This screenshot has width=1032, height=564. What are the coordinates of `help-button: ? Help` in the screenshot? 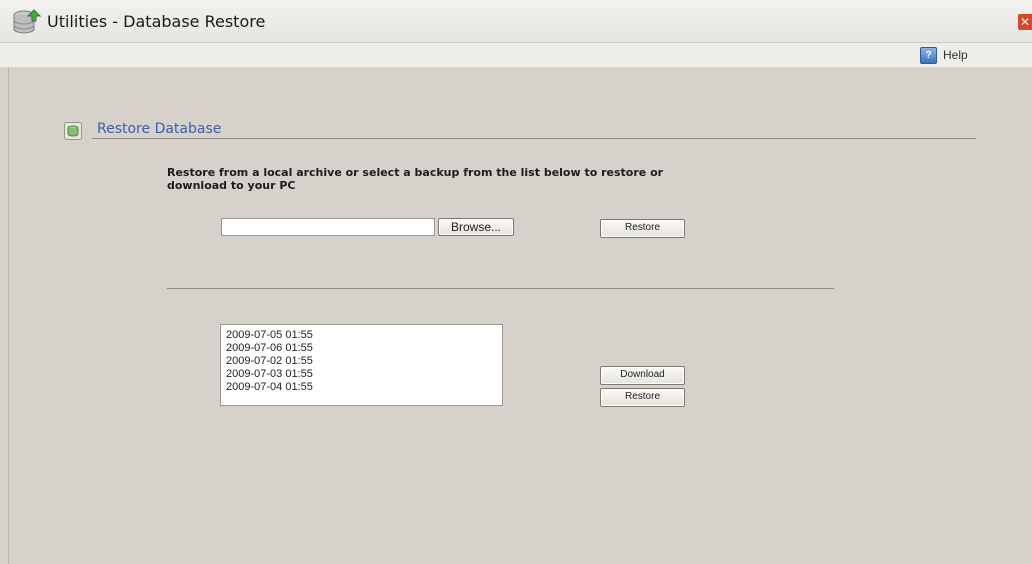 It's located at (944, 55).